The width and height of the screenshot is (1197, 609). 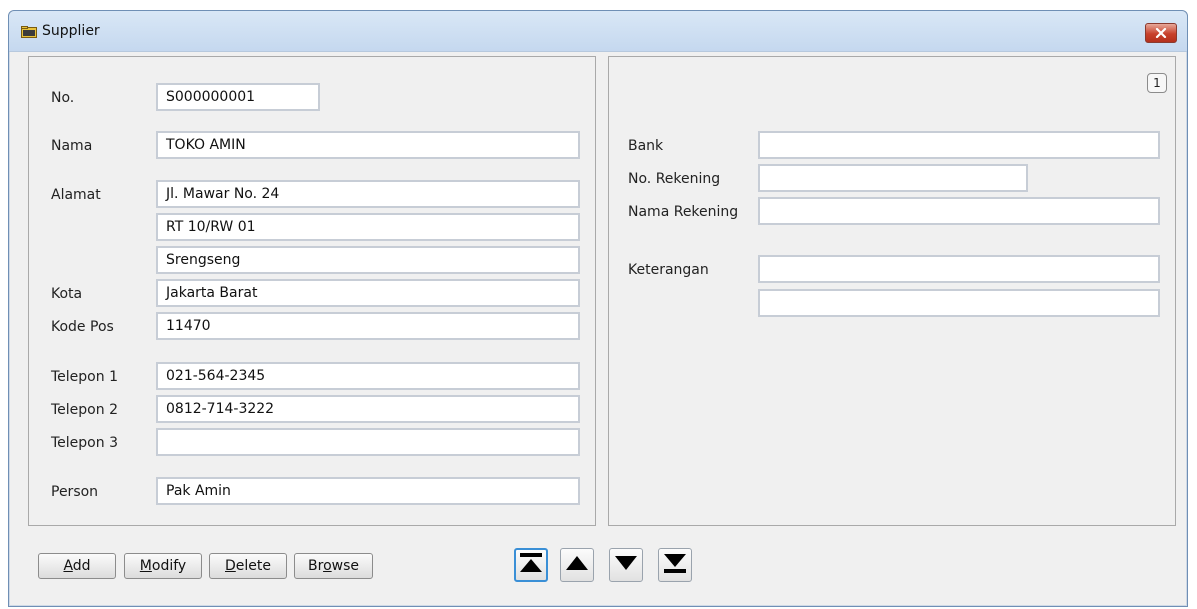 What do you see at coordinates (368, 376) in the screenshot?
I see `telepon-1-field: 021-564-2345` at bounding box center [368, 376].